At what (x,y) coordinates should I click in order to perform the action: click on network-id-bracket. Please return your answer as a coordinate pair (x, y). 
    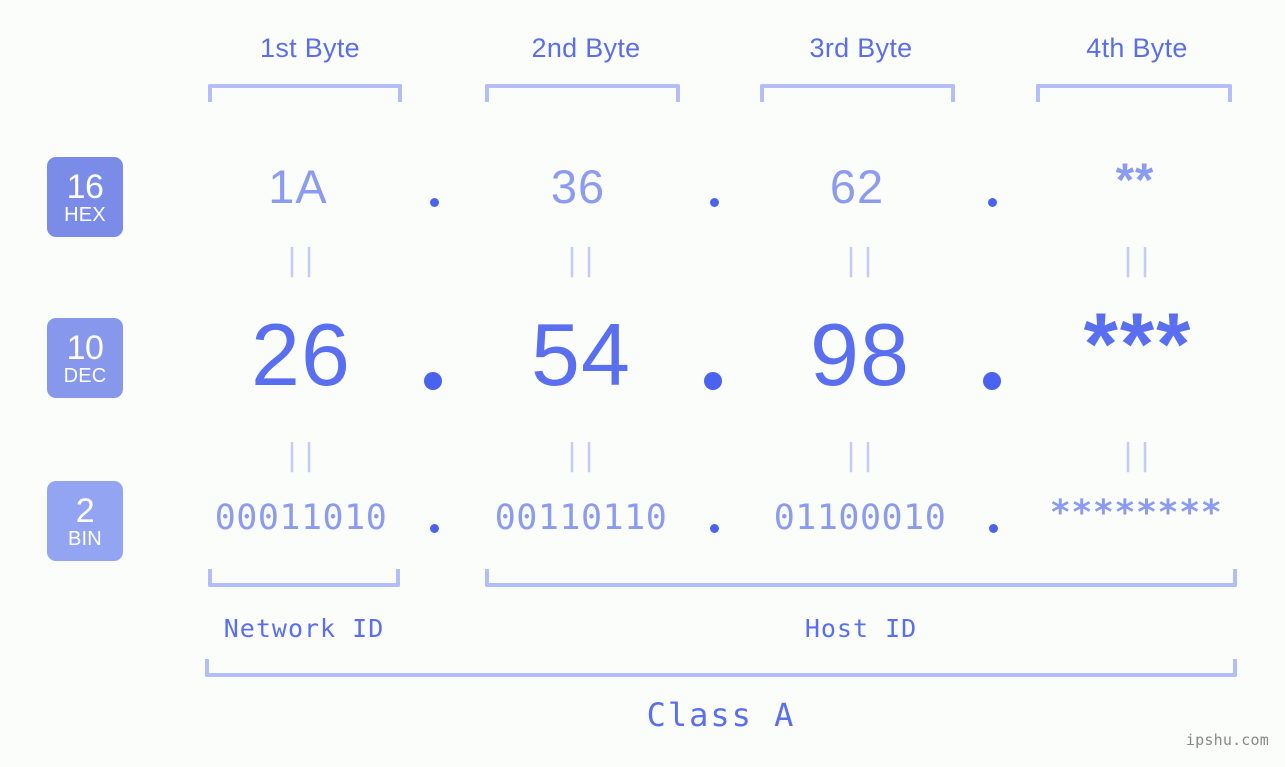
    Looking at the image, I should click on (304, 578).